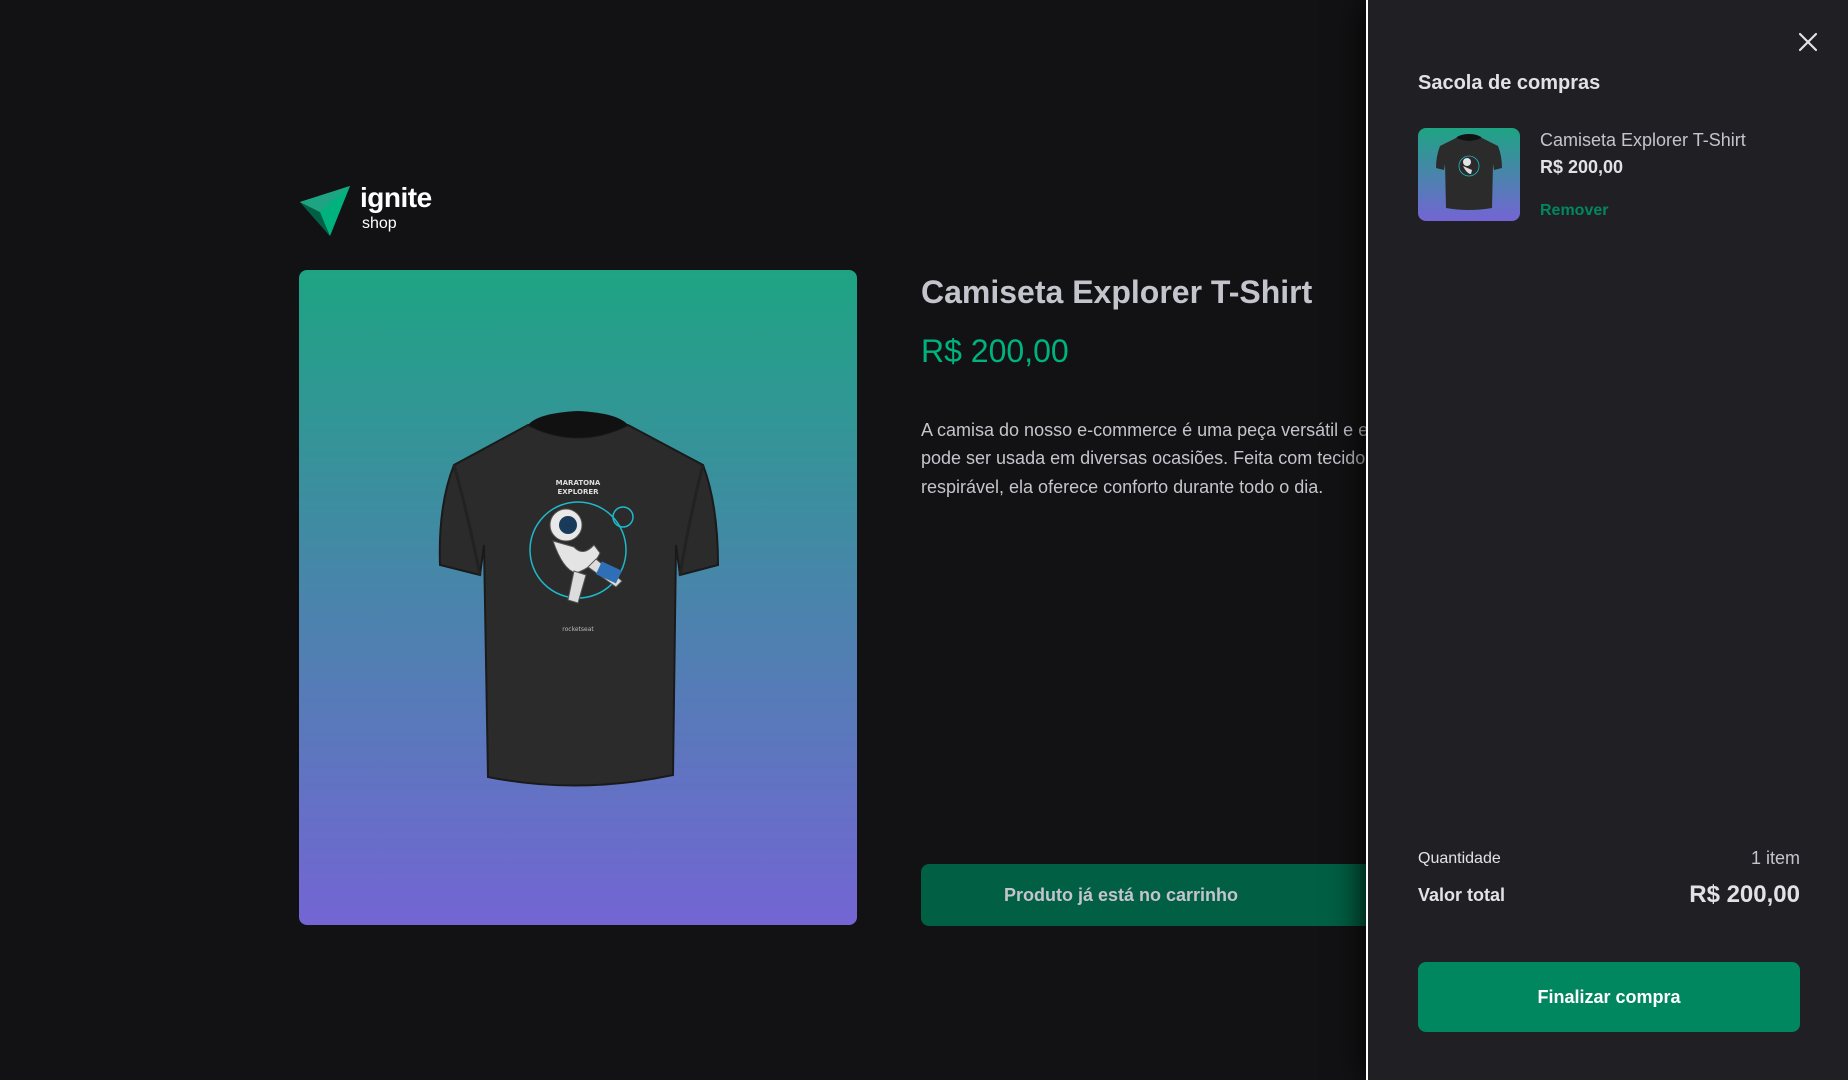 The image size is (1848, 1080). What do you see at coordinates (1643, 140) in the screenshot?
I see `cart-item-name: Camiseta Explorer T-Shirt` at bounding box center [1643, 140].